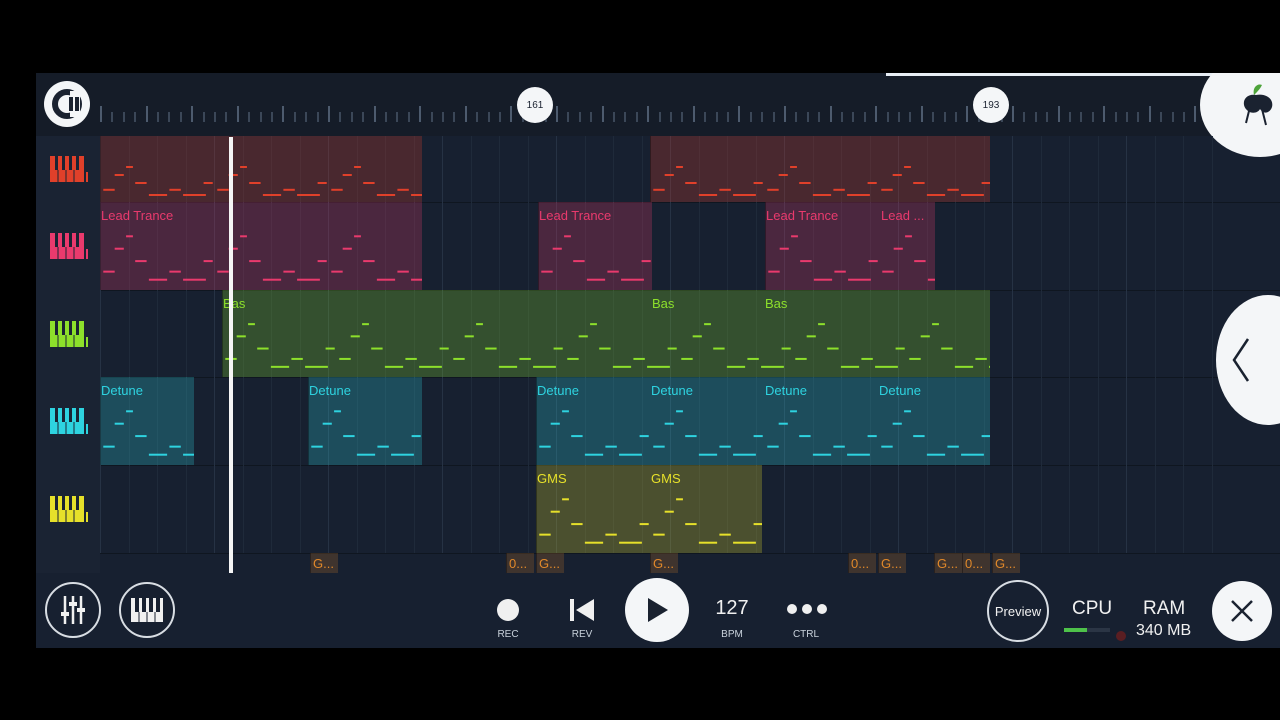 This screenshot has height=720, width=1280. I want to click on clip-notes, so click(596, 258).